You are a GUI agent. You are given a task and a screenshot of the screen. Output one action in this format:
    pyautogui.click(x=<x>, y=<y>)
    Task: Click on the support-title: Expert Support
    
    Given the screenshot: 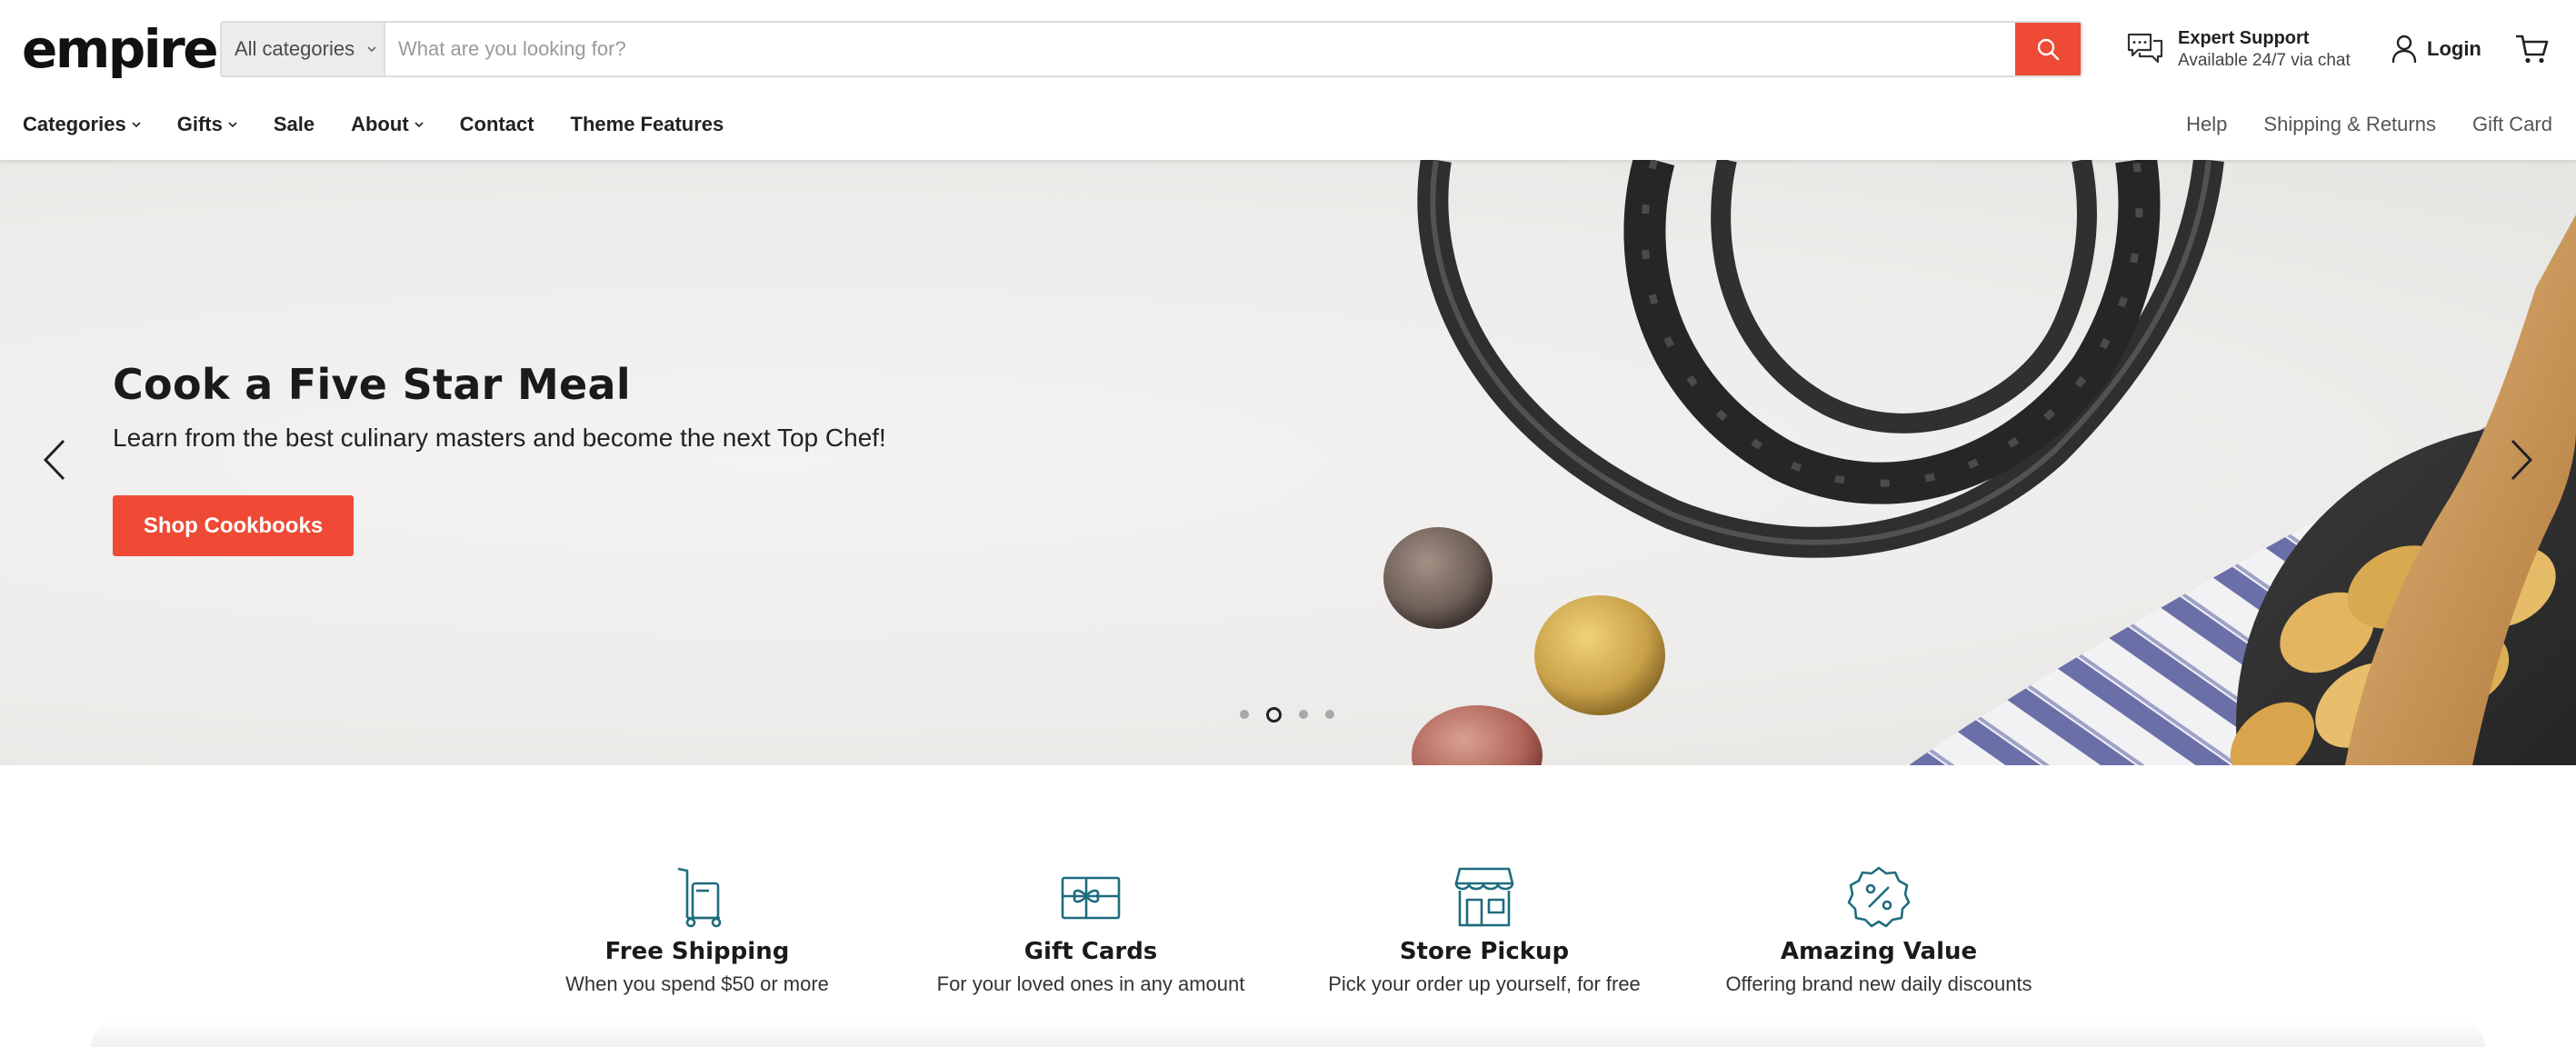 What is the action you would take?
    pyautogui.click(x=2244, y=38)
    